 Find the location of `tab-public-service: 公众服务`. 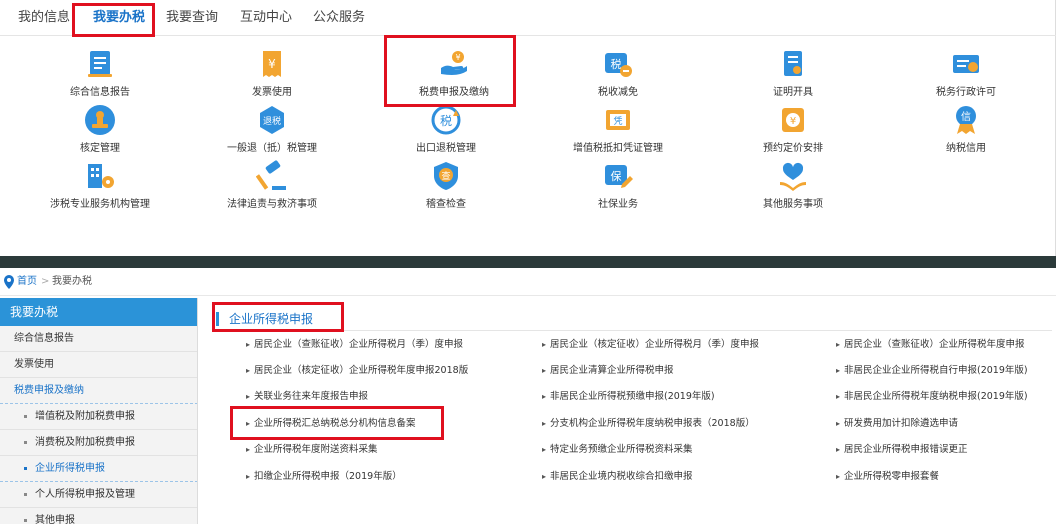

tab-public-service: 公众服务 is located at coordinates (339, 18).